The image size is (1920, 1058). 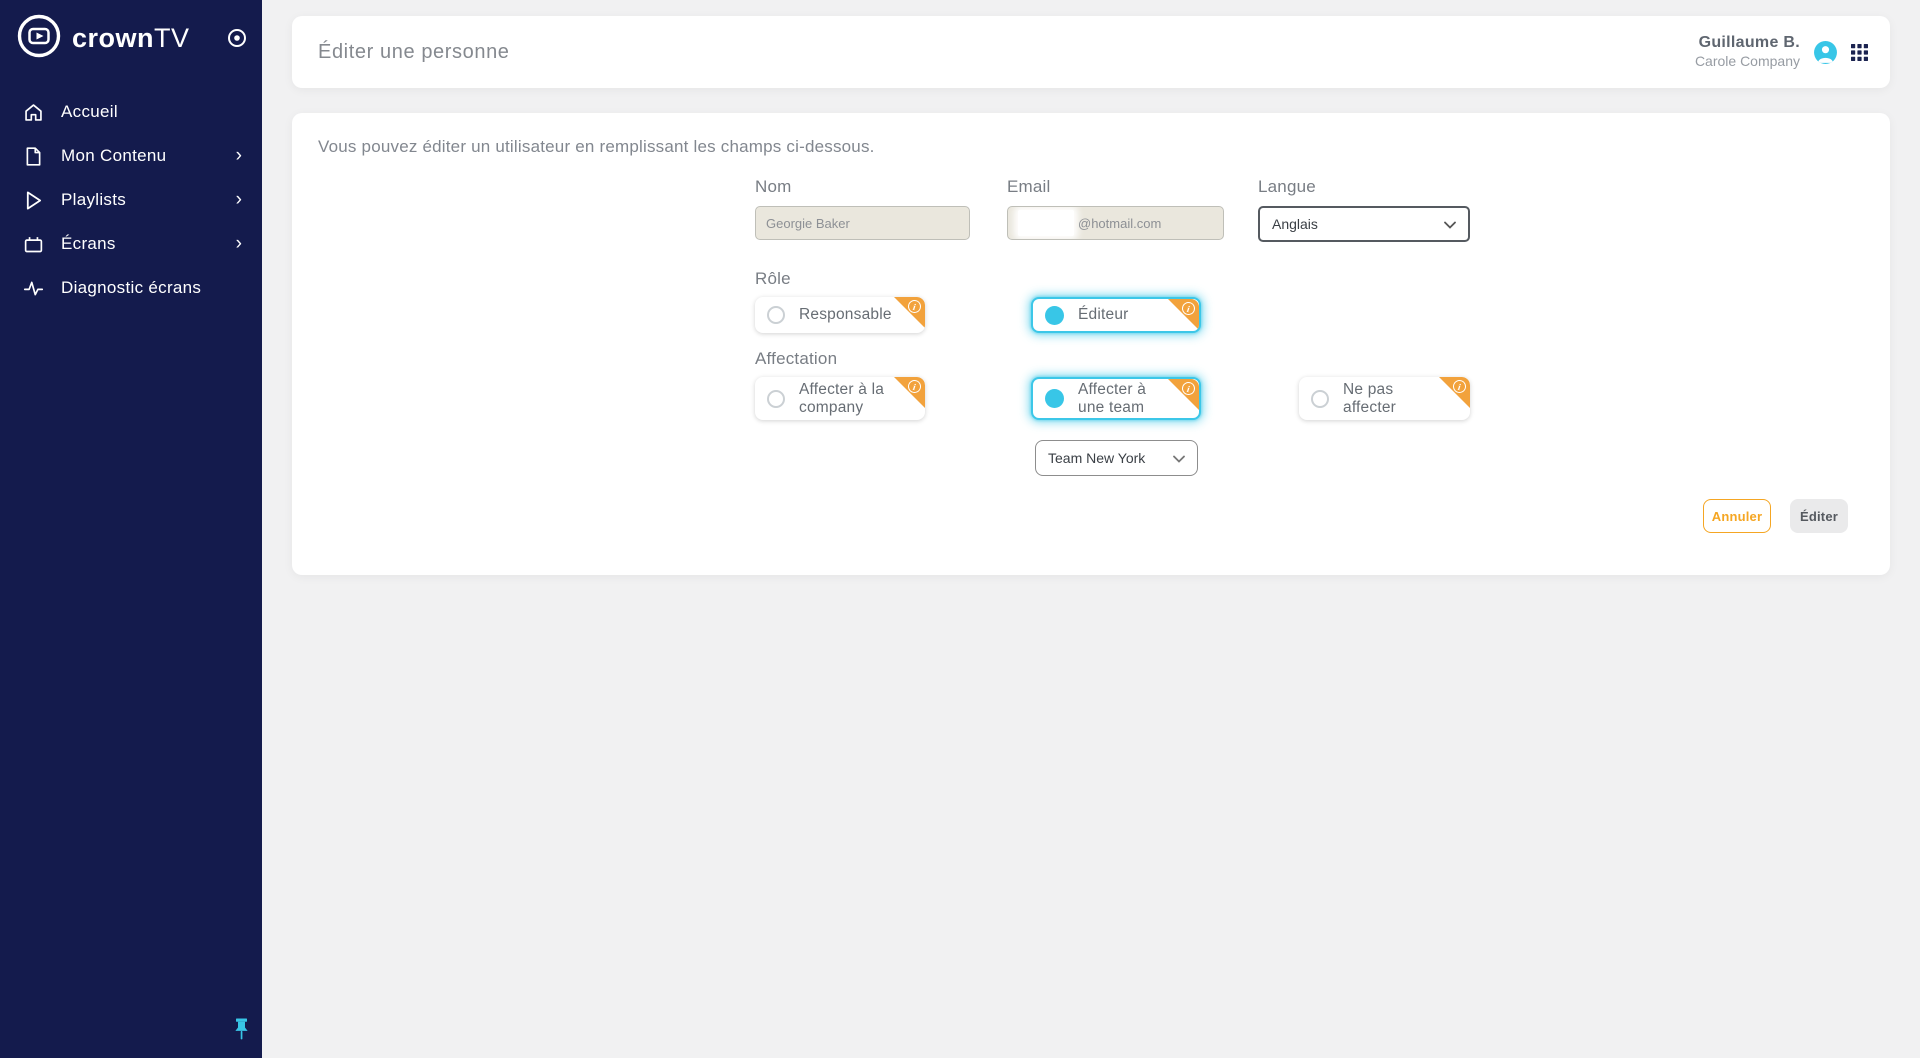 I want to click on submit-button: Éditer, so click(x=1819, y=516).